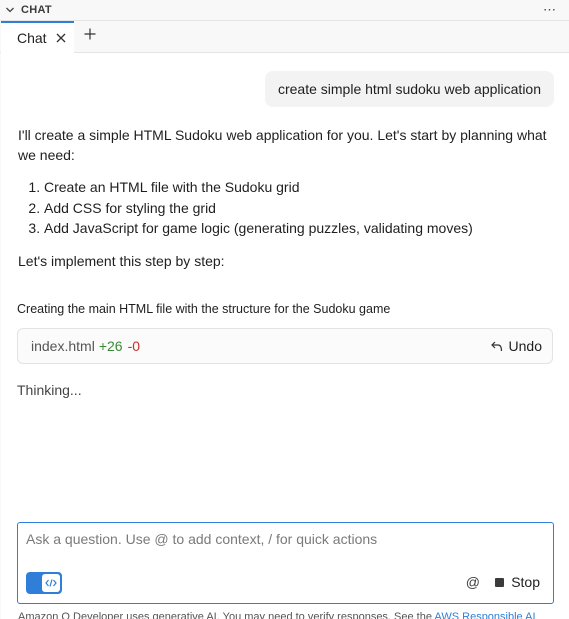 This screenshot has height=619, width=569. I want to click on chat-input-box: @ Stop, so click(285, 563).